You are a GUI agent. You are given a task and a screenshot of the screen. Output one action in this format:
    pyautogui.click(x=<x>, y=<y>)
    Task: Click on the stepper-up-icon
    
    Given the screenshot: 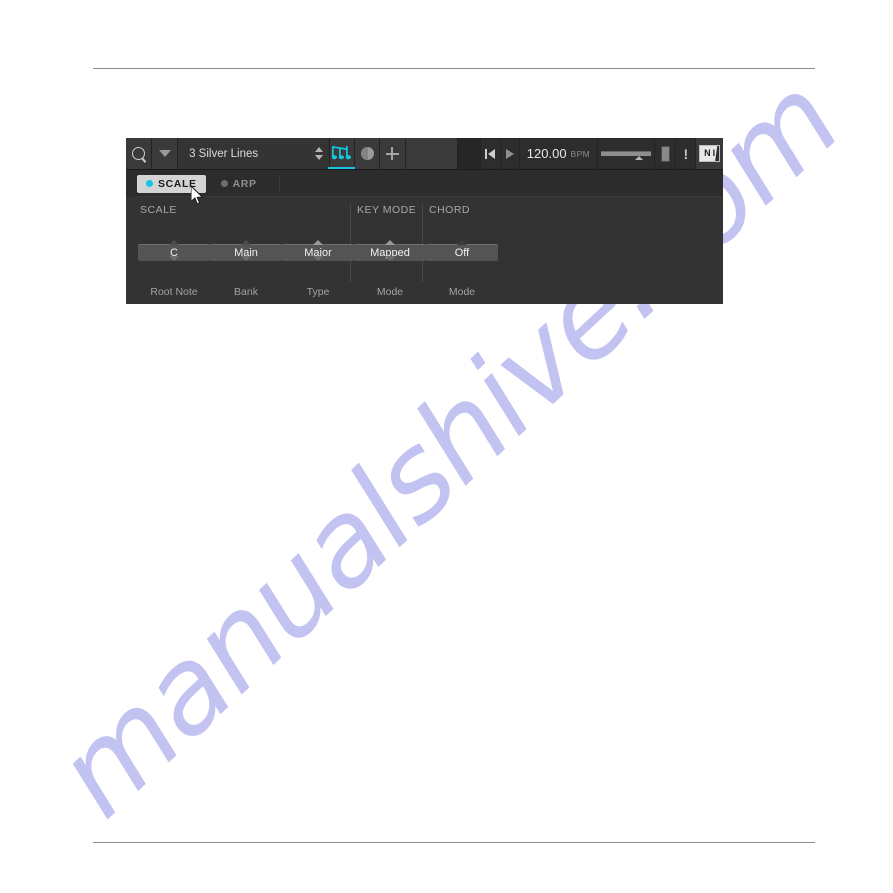 What is the action you would take?
    pyautogui.click(x=319, y=149)
    